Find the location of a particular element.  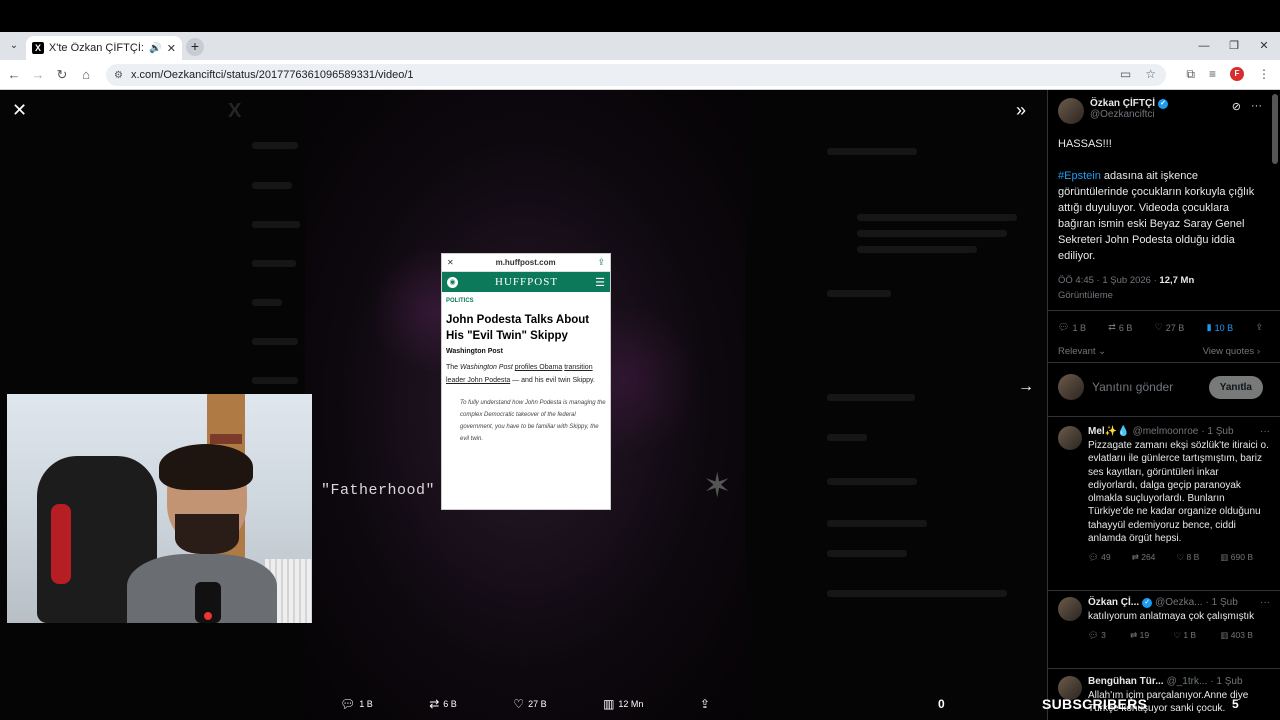

huffpost-logo: HUFFPOST is located at coordinates (527, 282).